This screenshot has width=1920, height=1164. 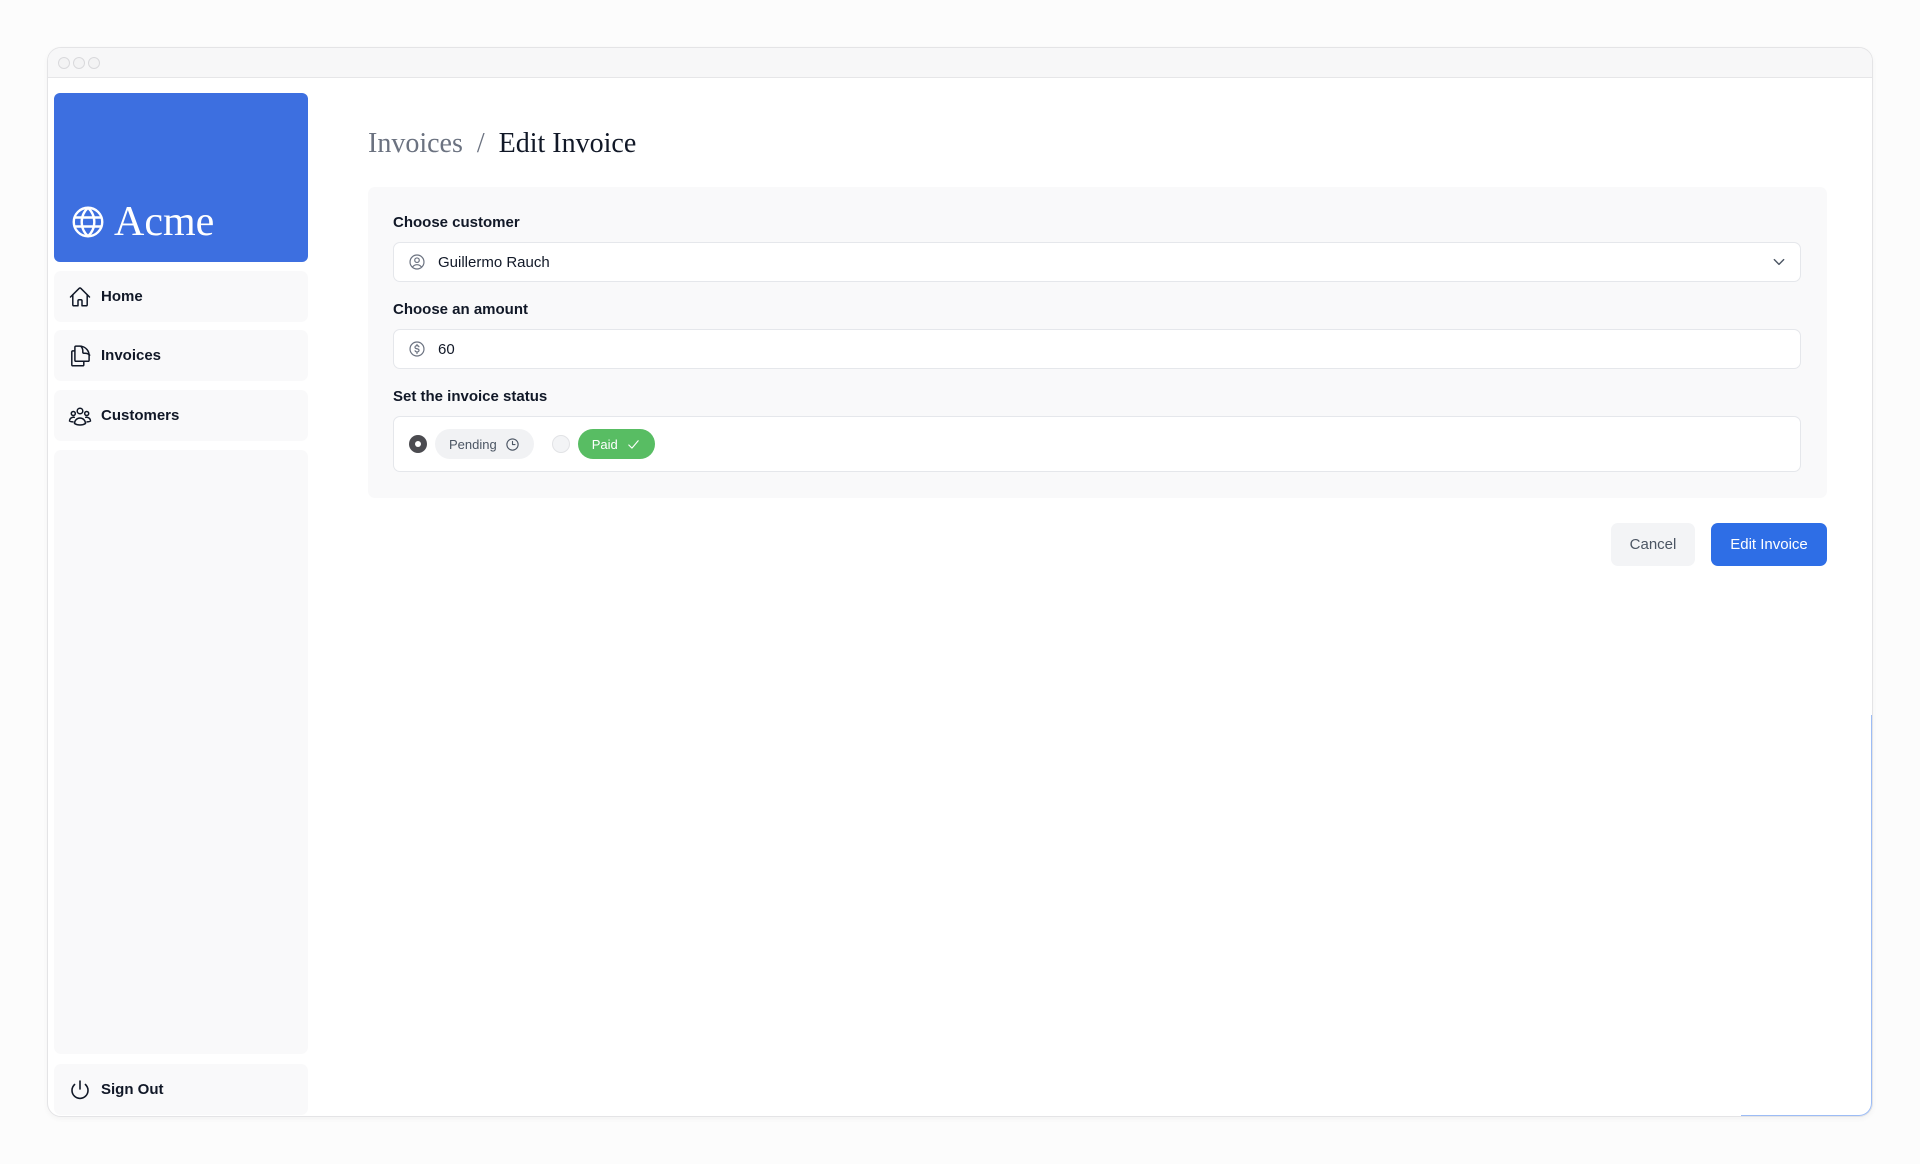 I want to click on document-duplicate-icon, so click(x=81, y=355).